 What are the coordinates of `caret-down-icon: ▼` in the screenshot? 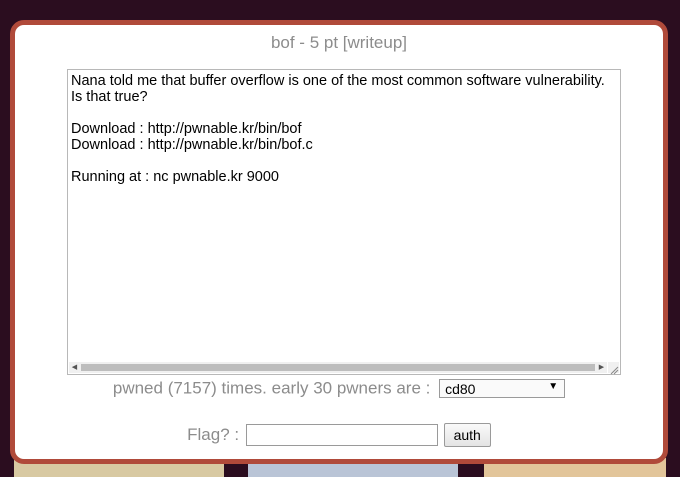 It's located at (553, 387).